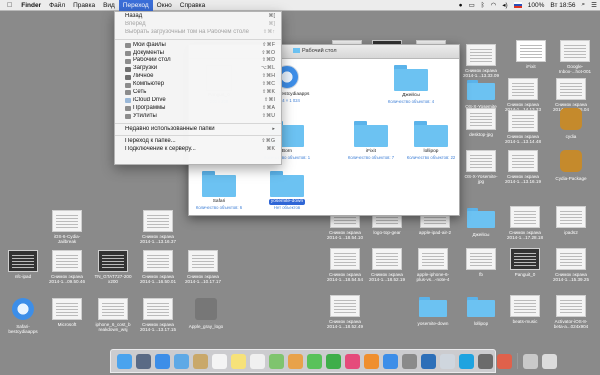  What do you see at coordinates (193, 5) in the screenshot?
I see `menu-help: Справка` at bounding box center [193, 5].